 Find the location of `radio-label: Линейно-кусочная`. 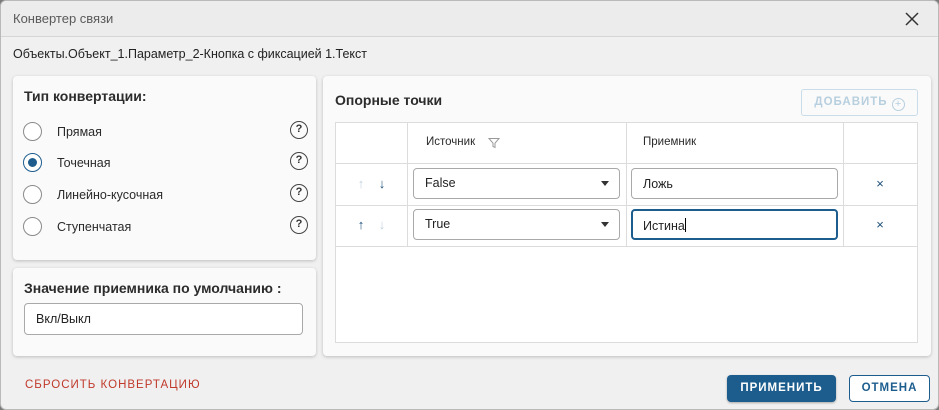

radio-label: Линейно-кусочная is located at coordinates (110, 195).